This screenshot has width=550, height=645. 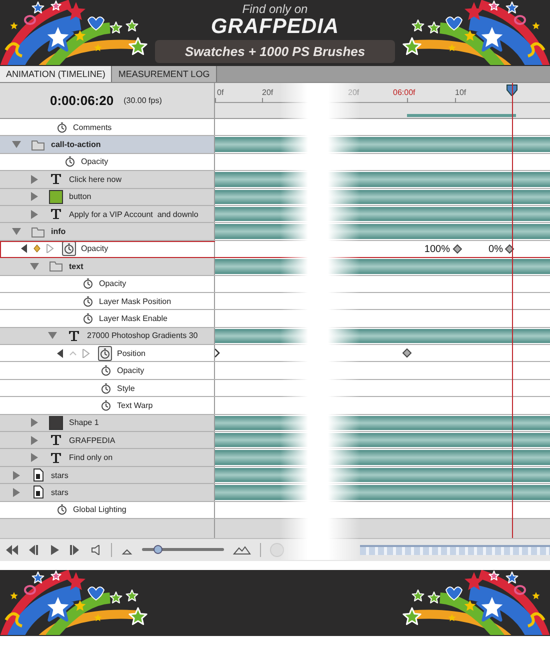 What do you see at coordinates (76, 145) in the screenshot?
I see `layer-name: call-to-action` at bounding box center [76, 145].